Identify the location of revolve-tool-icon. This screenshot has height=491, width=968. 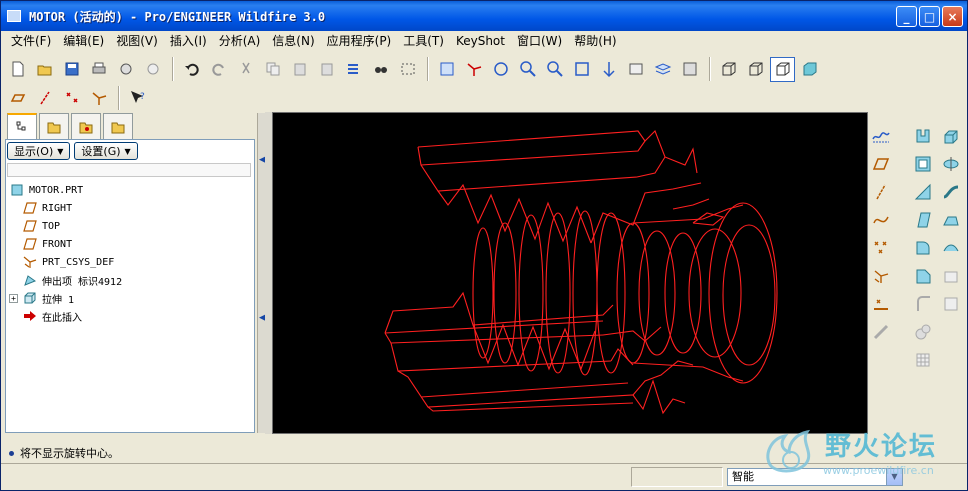
(951, 164).